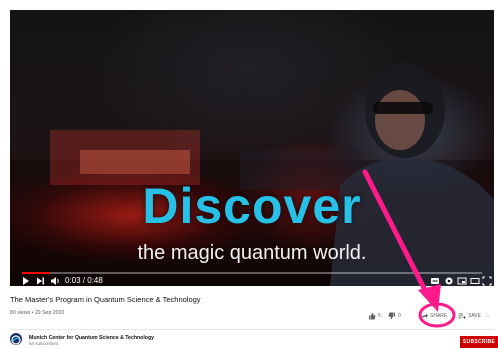  I want to click on divider, so click(252, 329).